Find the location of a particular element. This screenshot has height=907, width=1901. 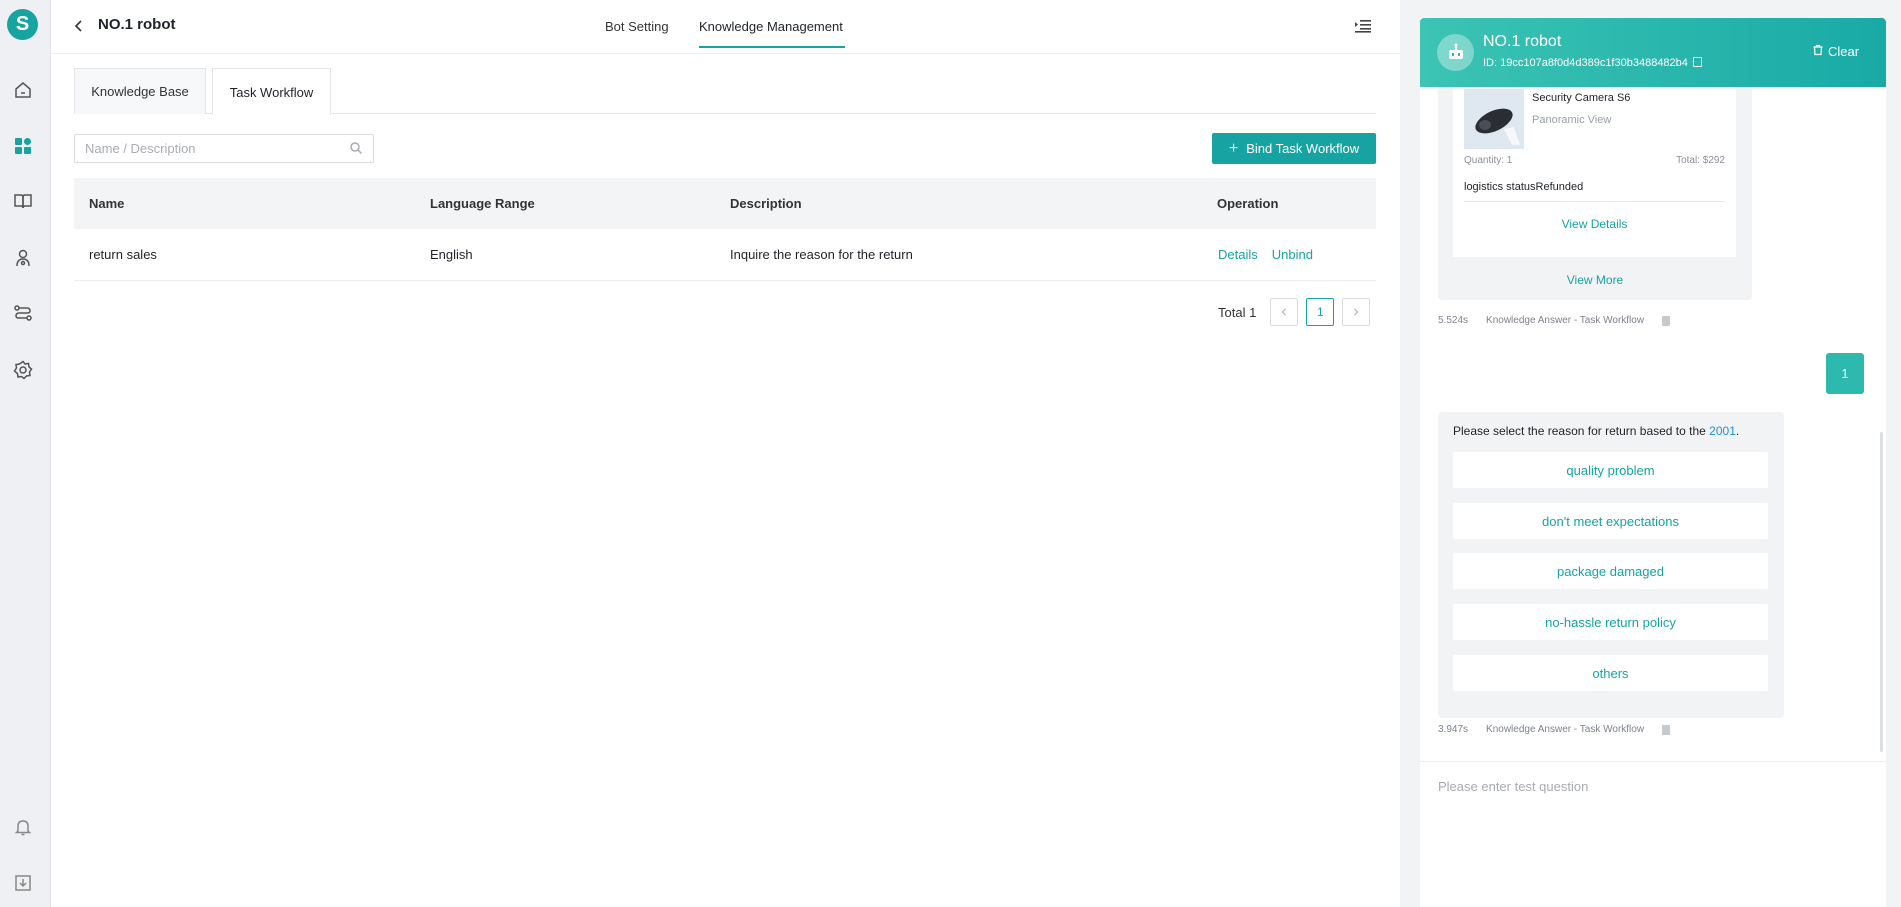

route-icon is located at coordinates (23, 313).